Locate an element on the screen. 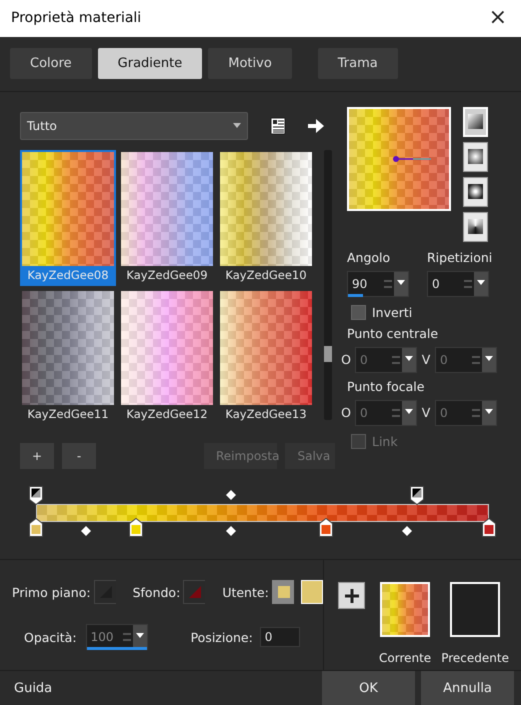 The width and height of the screenshot is (521, 705). foreground-swatch is located at coordinates (105, 592).